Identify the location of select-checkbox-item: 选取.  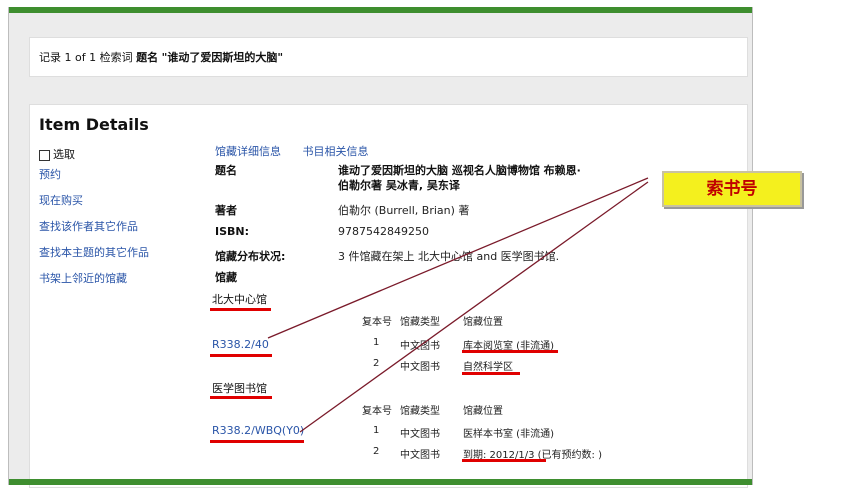
(94, 155).